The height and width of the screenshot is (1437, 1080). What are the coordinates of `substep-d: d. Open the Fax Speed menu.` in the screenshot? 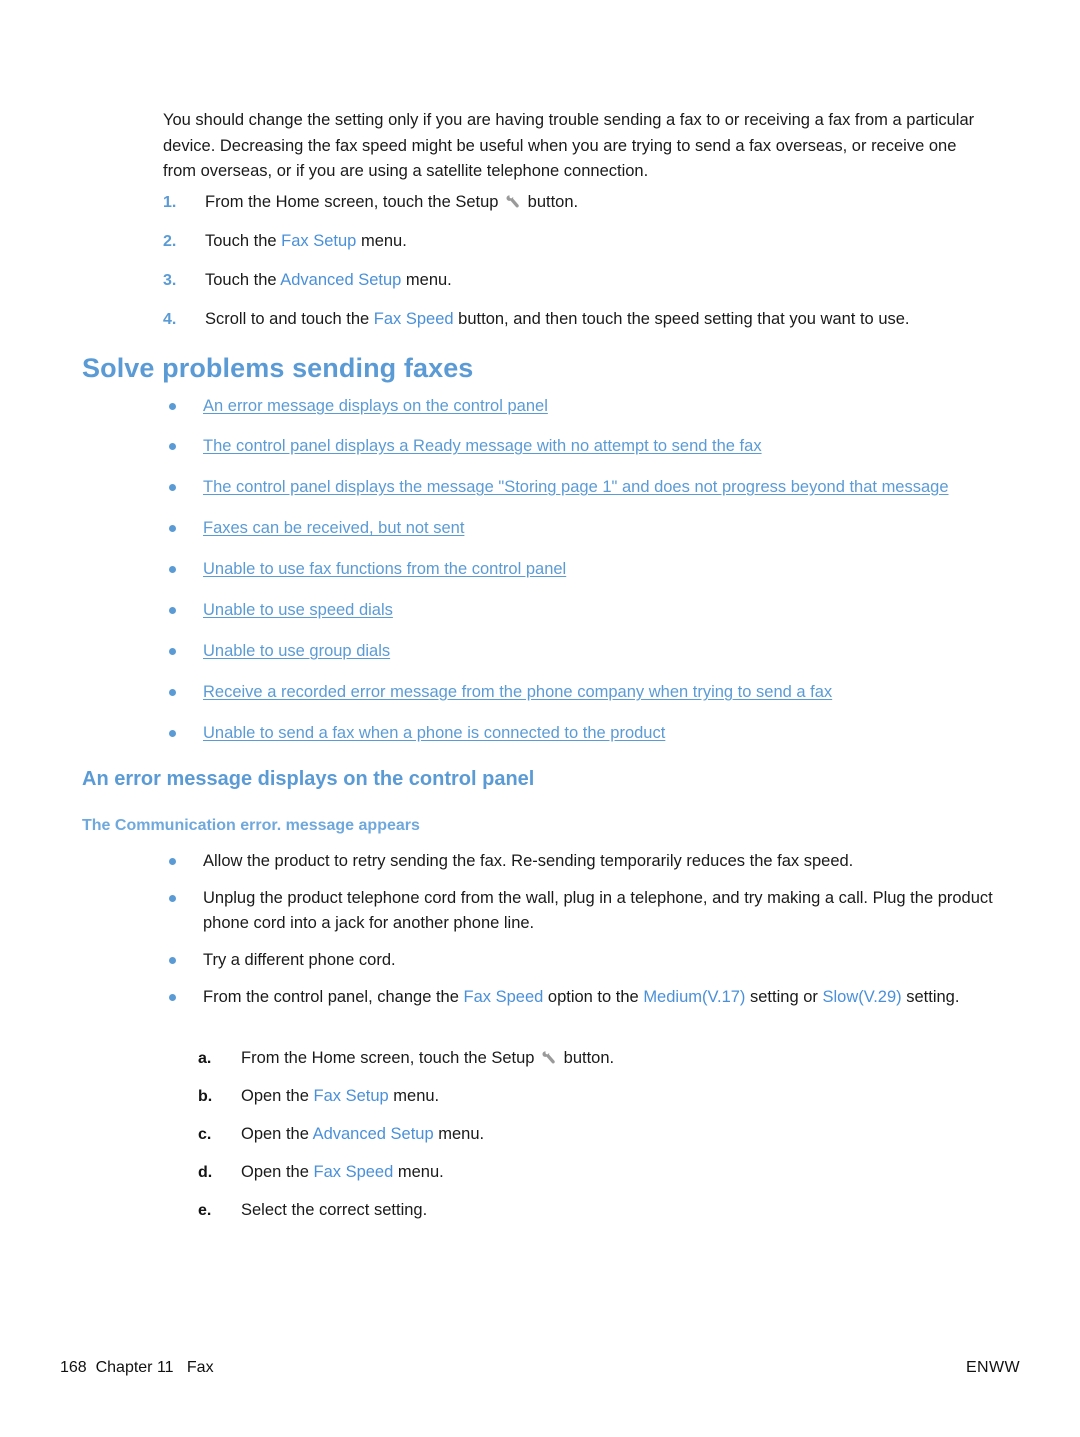 It's located at (595, 1172).